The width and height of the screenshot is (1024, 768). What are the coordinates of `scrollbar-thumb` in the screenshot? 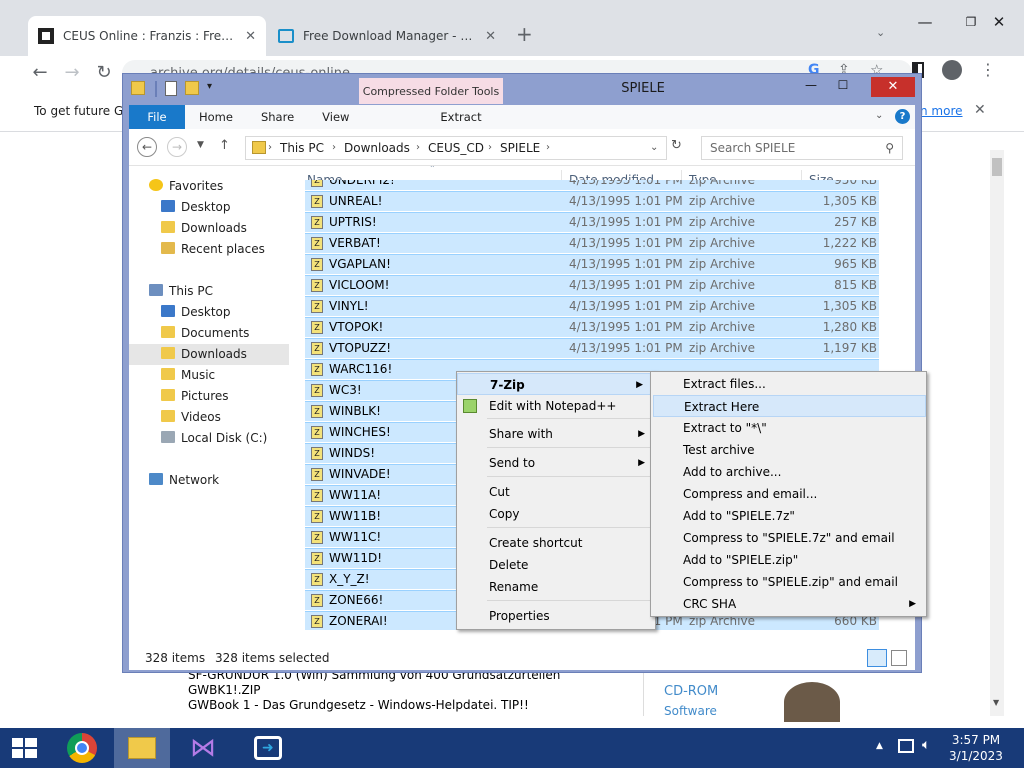 It's located at (997, 167).